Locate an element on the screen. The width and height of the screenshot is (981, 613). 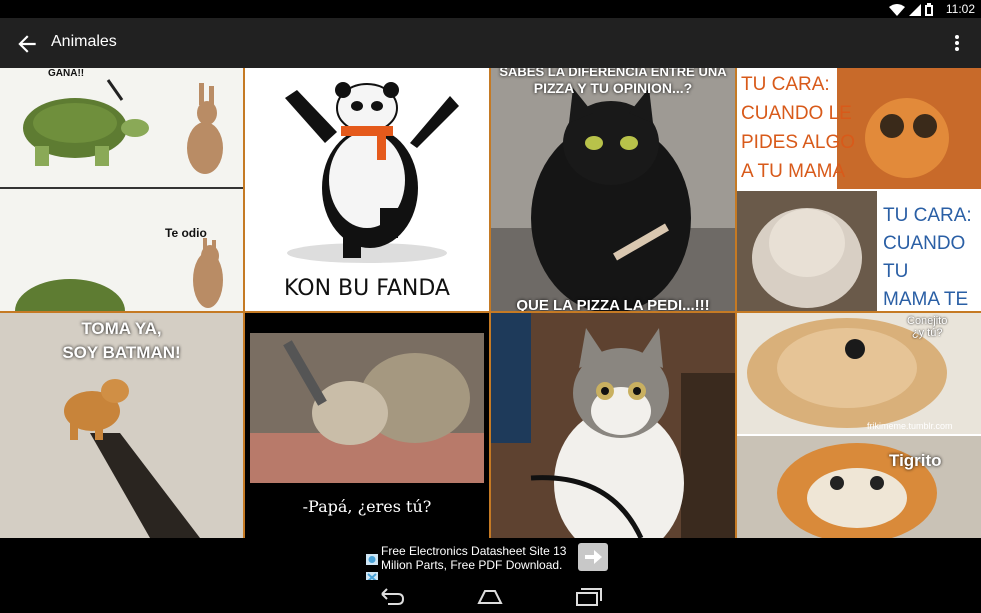
battery-icon is located at coordinates (929, 9).